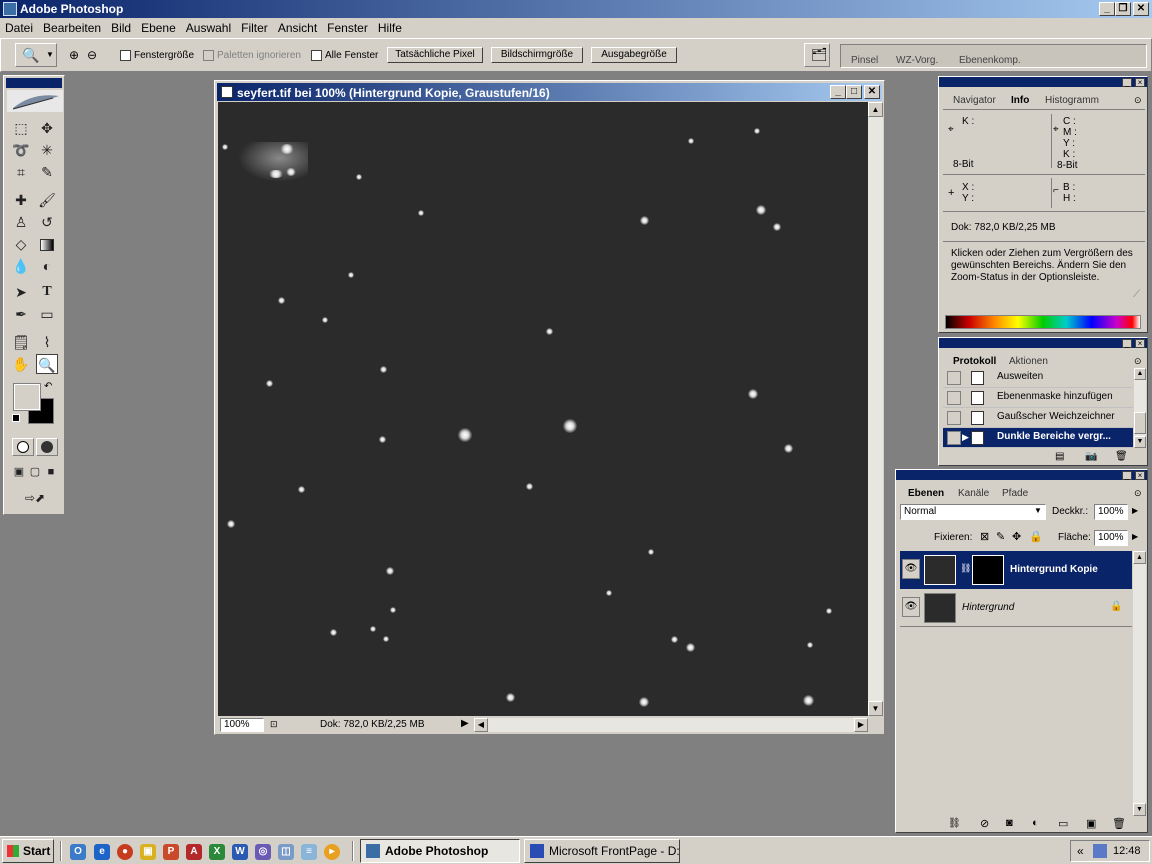 This screenshot has height=864, width=1152. What do you see at coordinates (23, 447) in the screenshot?
I see `standard-mode-button` at bounding box center [23, 447].